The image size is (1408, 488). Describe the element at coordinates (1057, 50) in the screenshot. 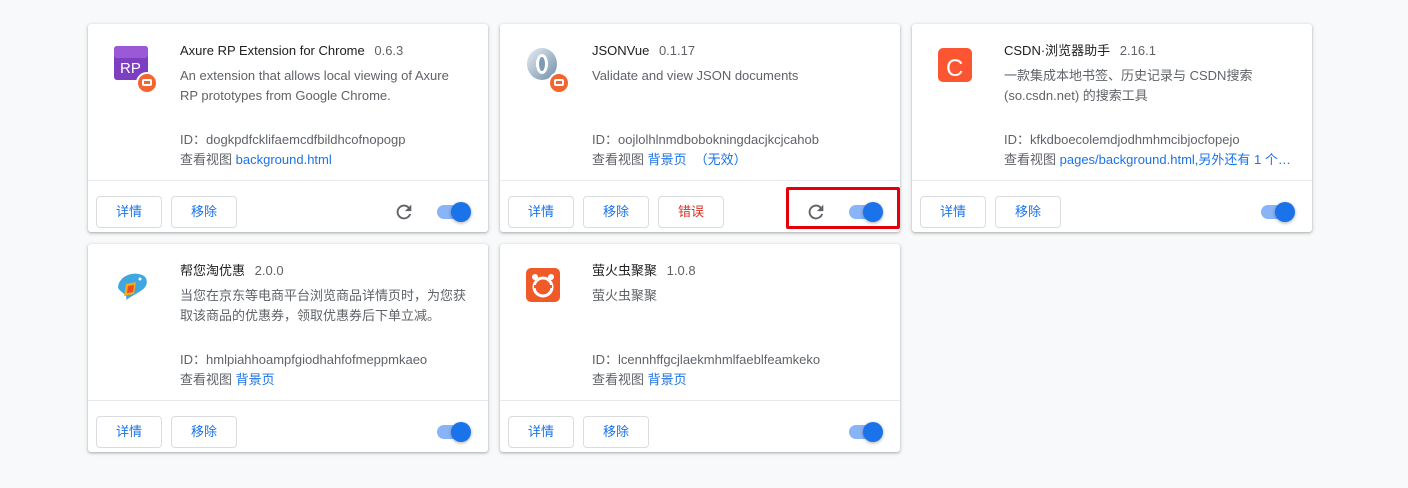

I see `extension-name: CSDN·浏览器助手` at that location.